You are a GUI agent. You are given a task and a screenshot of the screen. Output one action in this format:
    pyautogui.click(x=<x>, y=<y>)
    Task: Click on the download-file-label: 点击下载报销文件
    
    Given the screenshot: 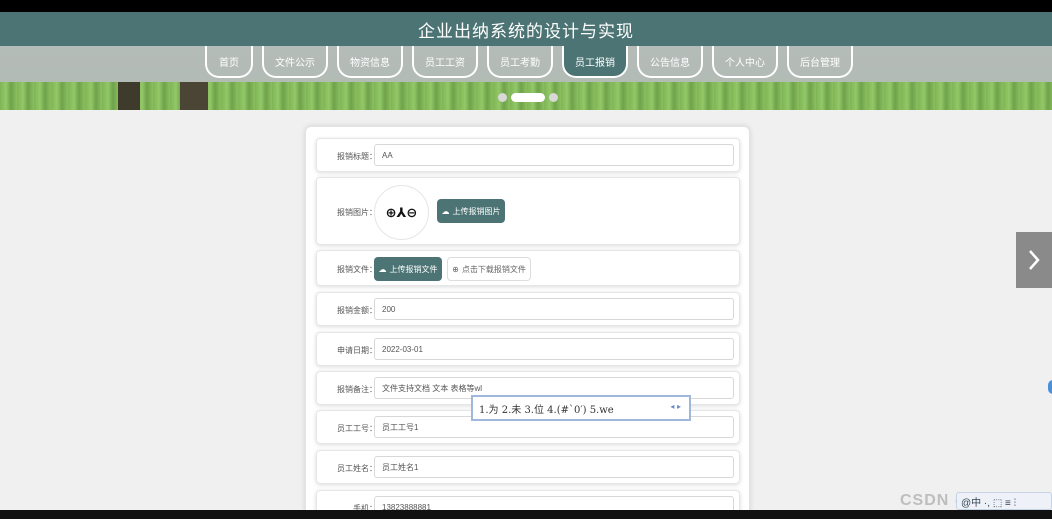 What is the action you would take?
    pyautogui.click(x=493, y=269)
    